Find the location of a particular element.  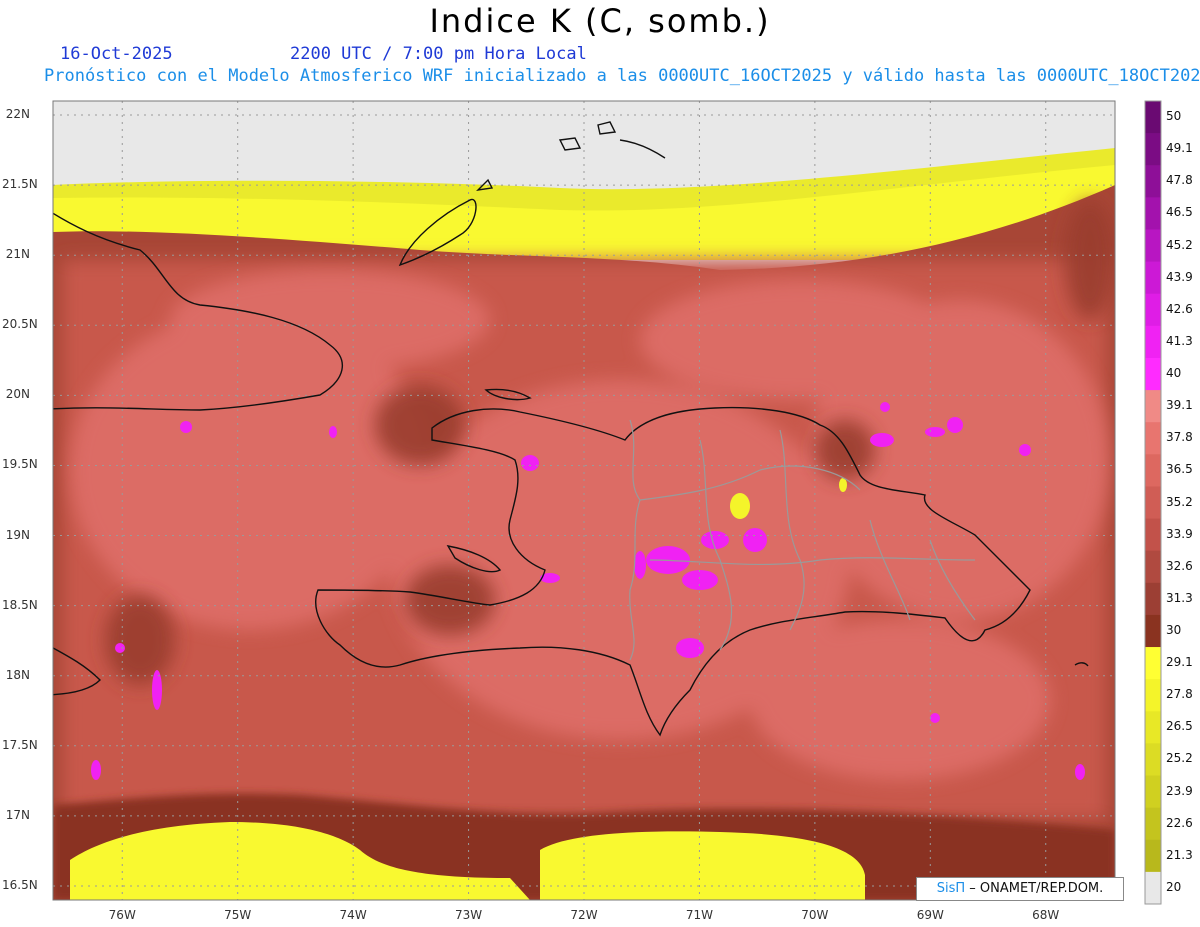

colorbar-label: 37.8 is located at coordinates (1179, 437).